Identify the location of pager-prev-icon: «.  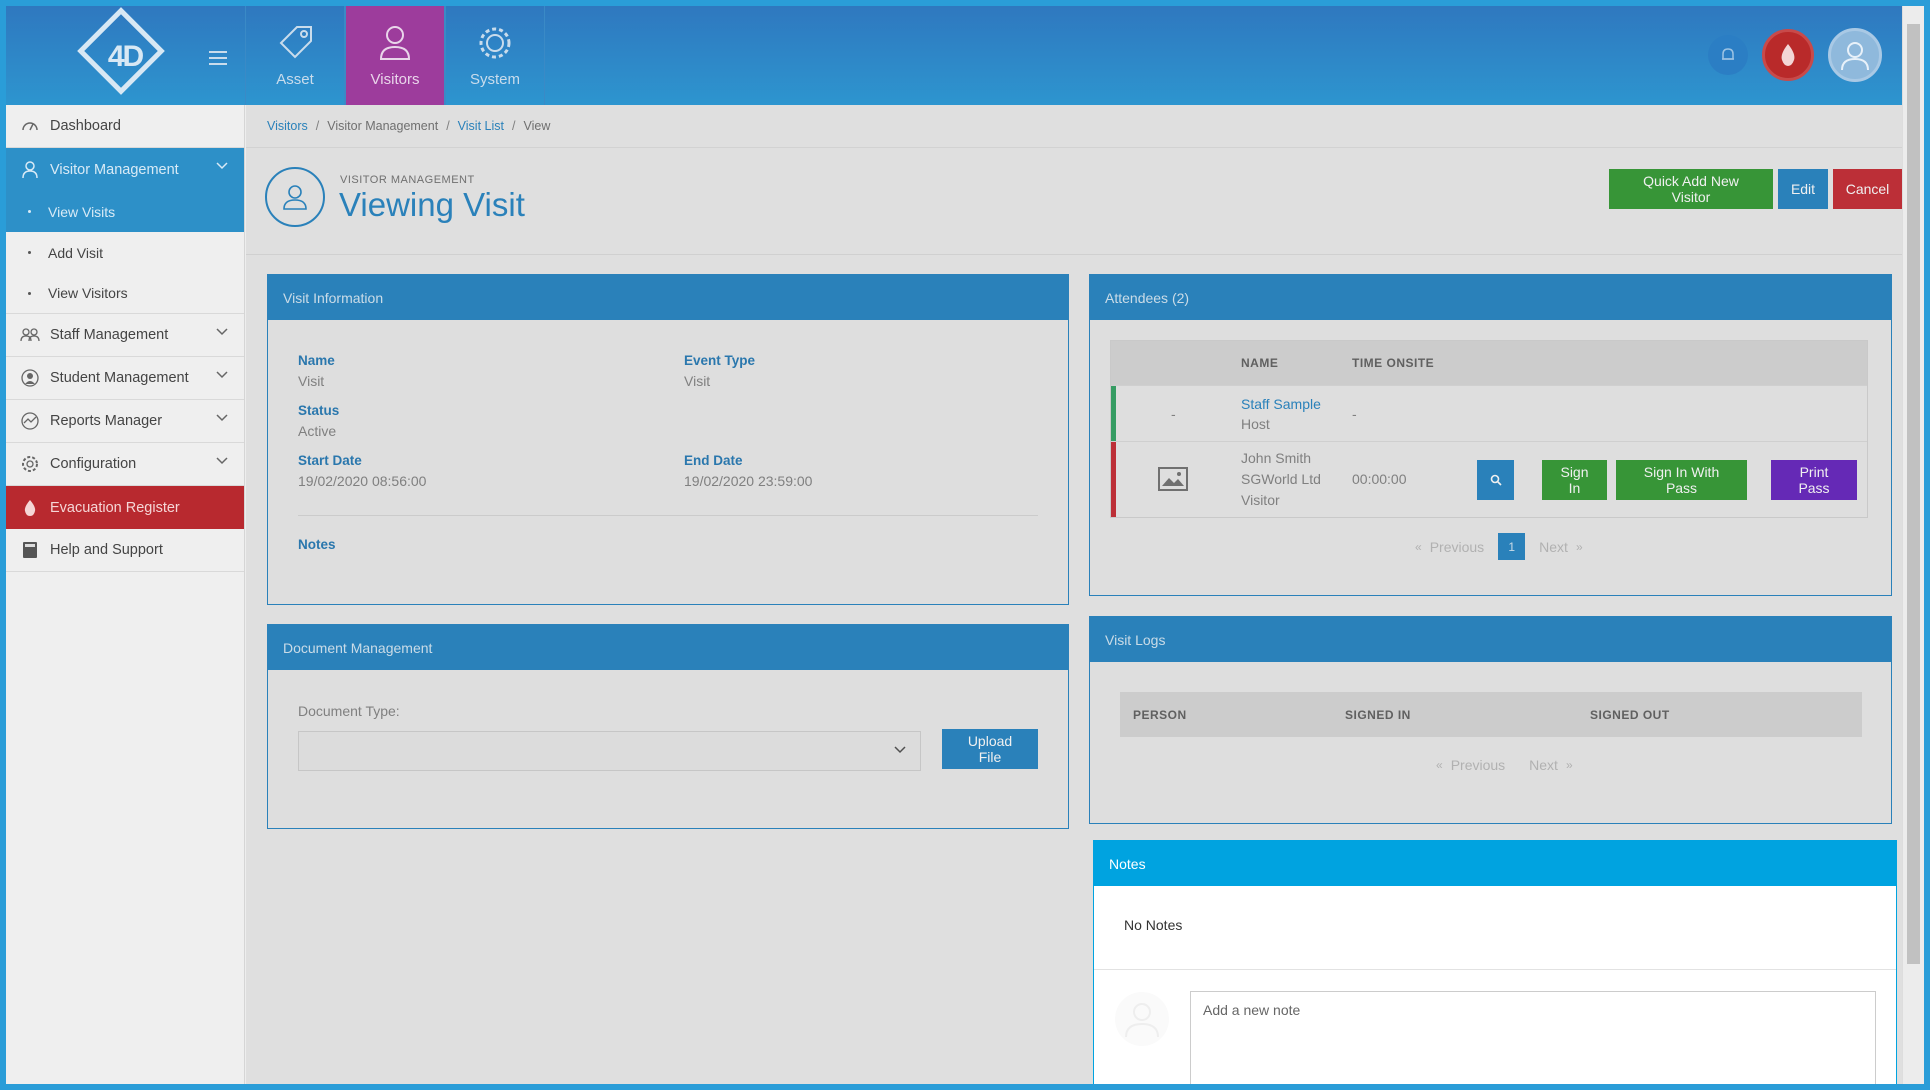
(1418, 546).